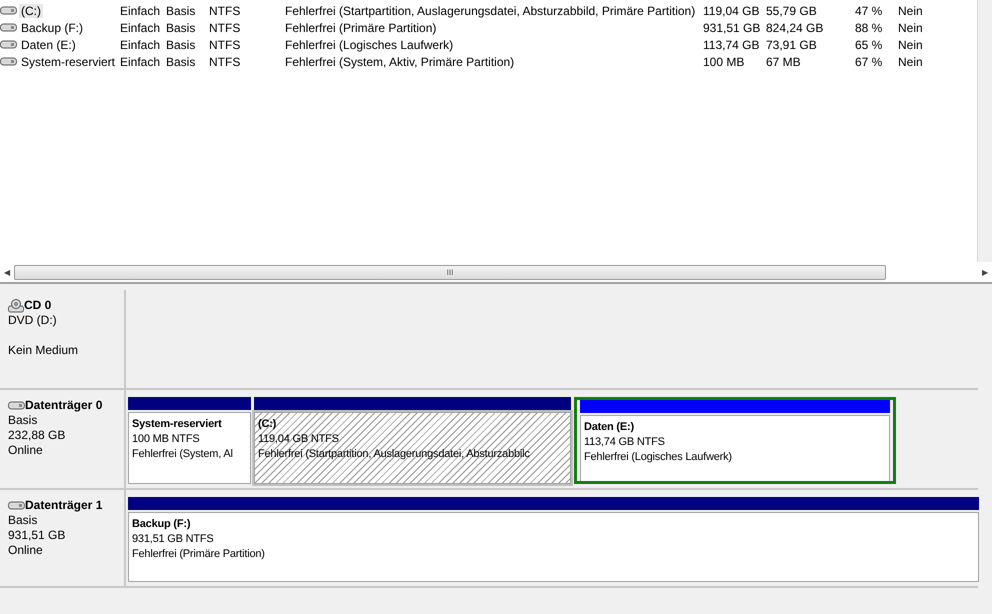 This screenshot has height=614, width=992. Describe the element at coordinates (7, 272) in the screenshot. I see `scroll-left-icon: ◀` at that location.